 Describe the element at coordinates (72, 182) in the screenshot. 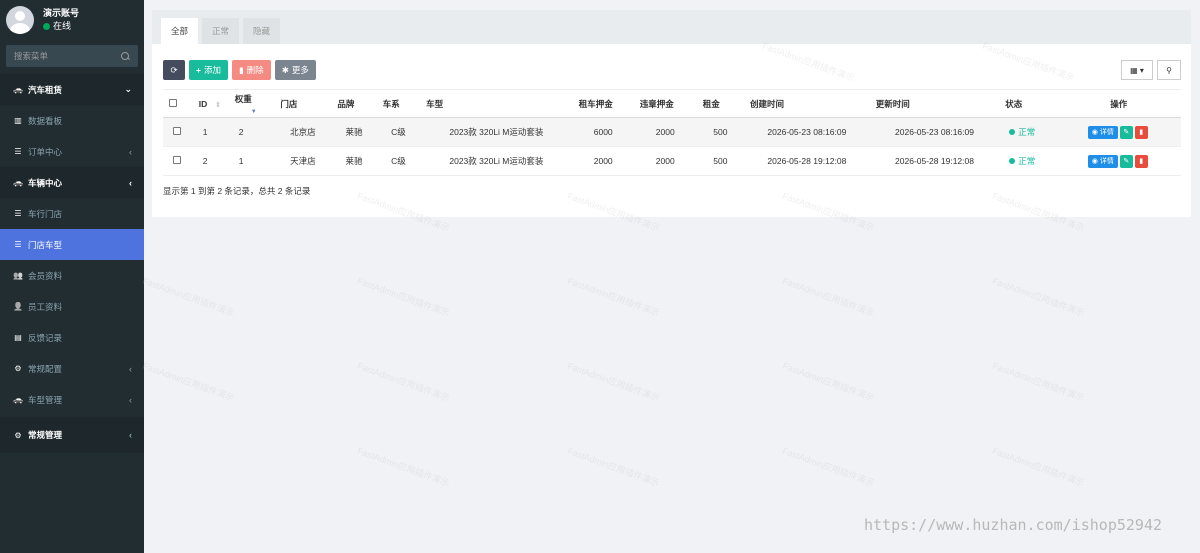

I see `sidebar-item-3: 🚗 车辆中心 ‹` at that location.